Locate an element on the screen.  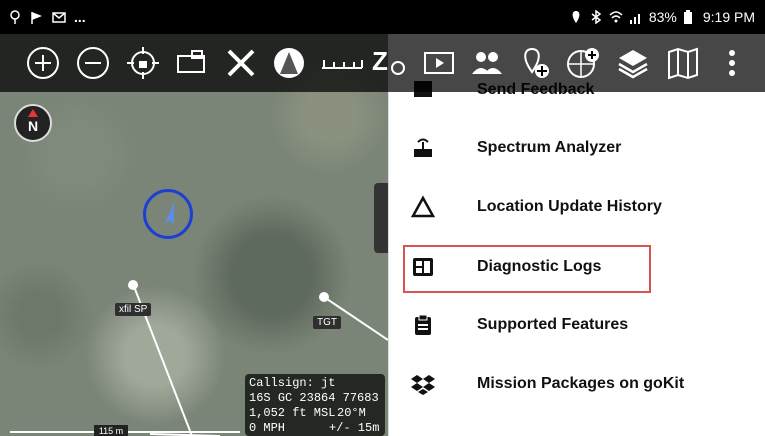
ruler-icon is located at coordinates (342, 63).